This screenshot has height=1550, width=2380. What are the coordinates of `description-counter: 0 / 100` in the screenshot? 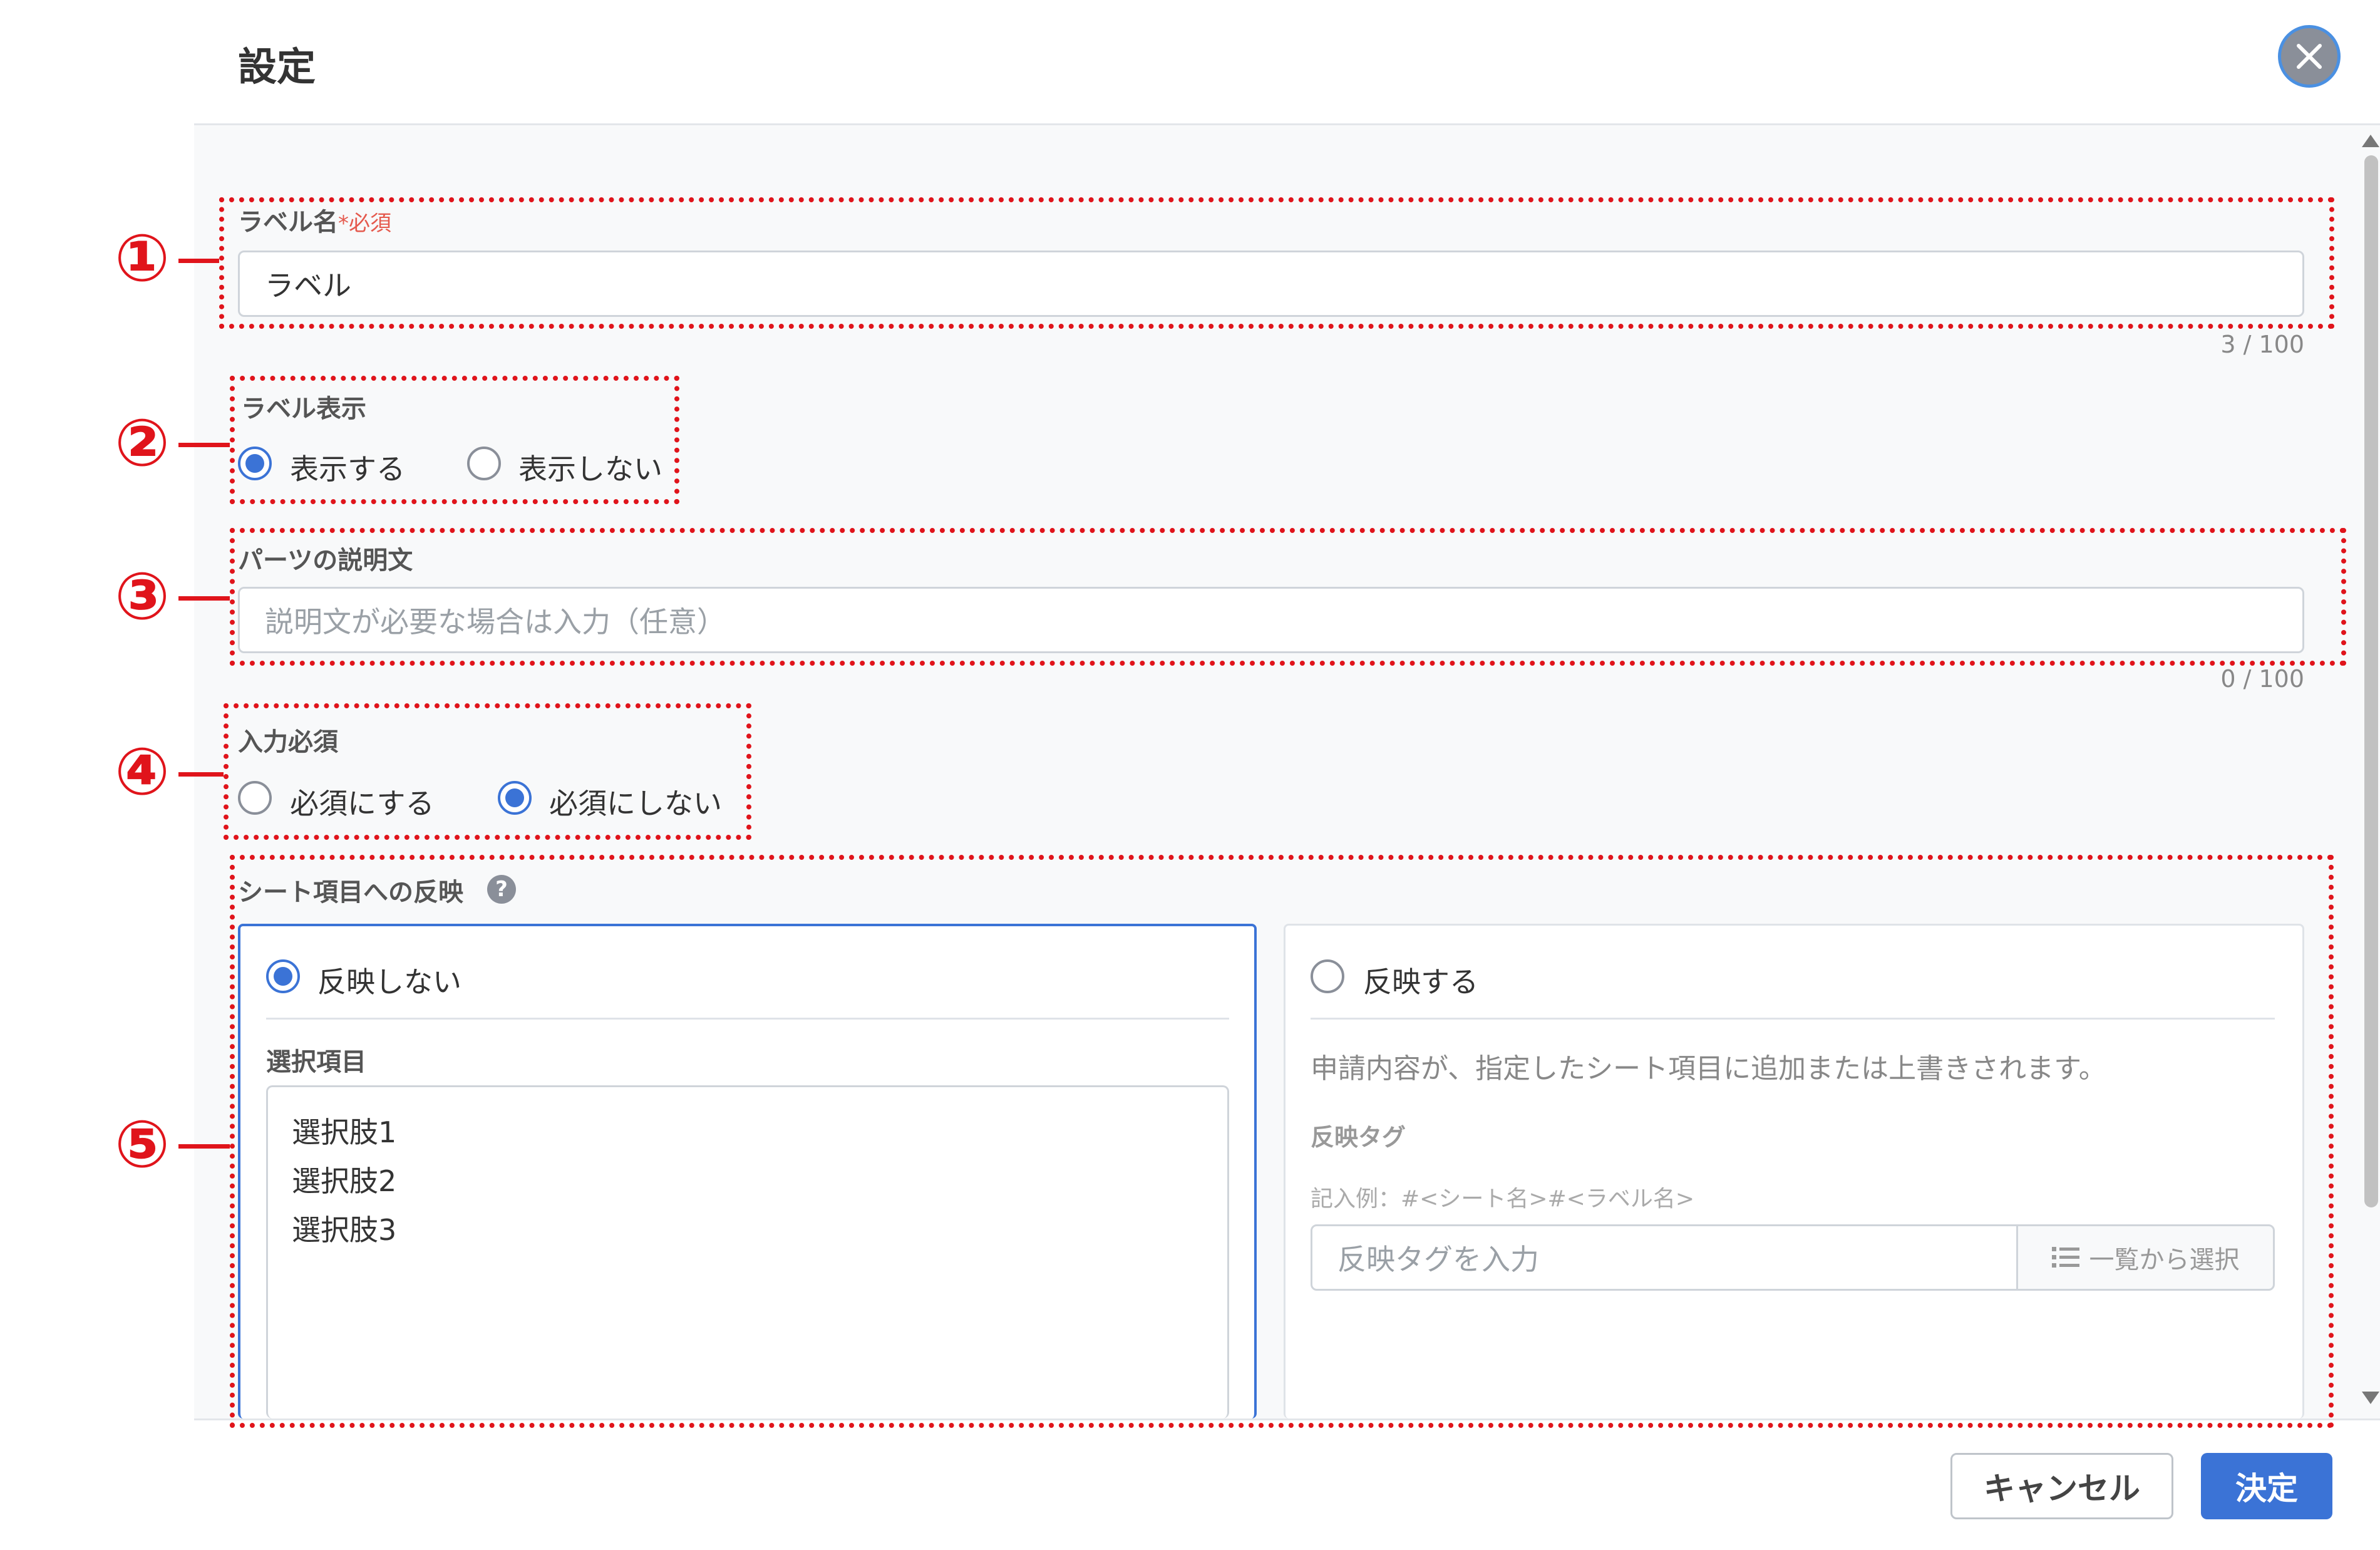 It's located at (2262, 679).